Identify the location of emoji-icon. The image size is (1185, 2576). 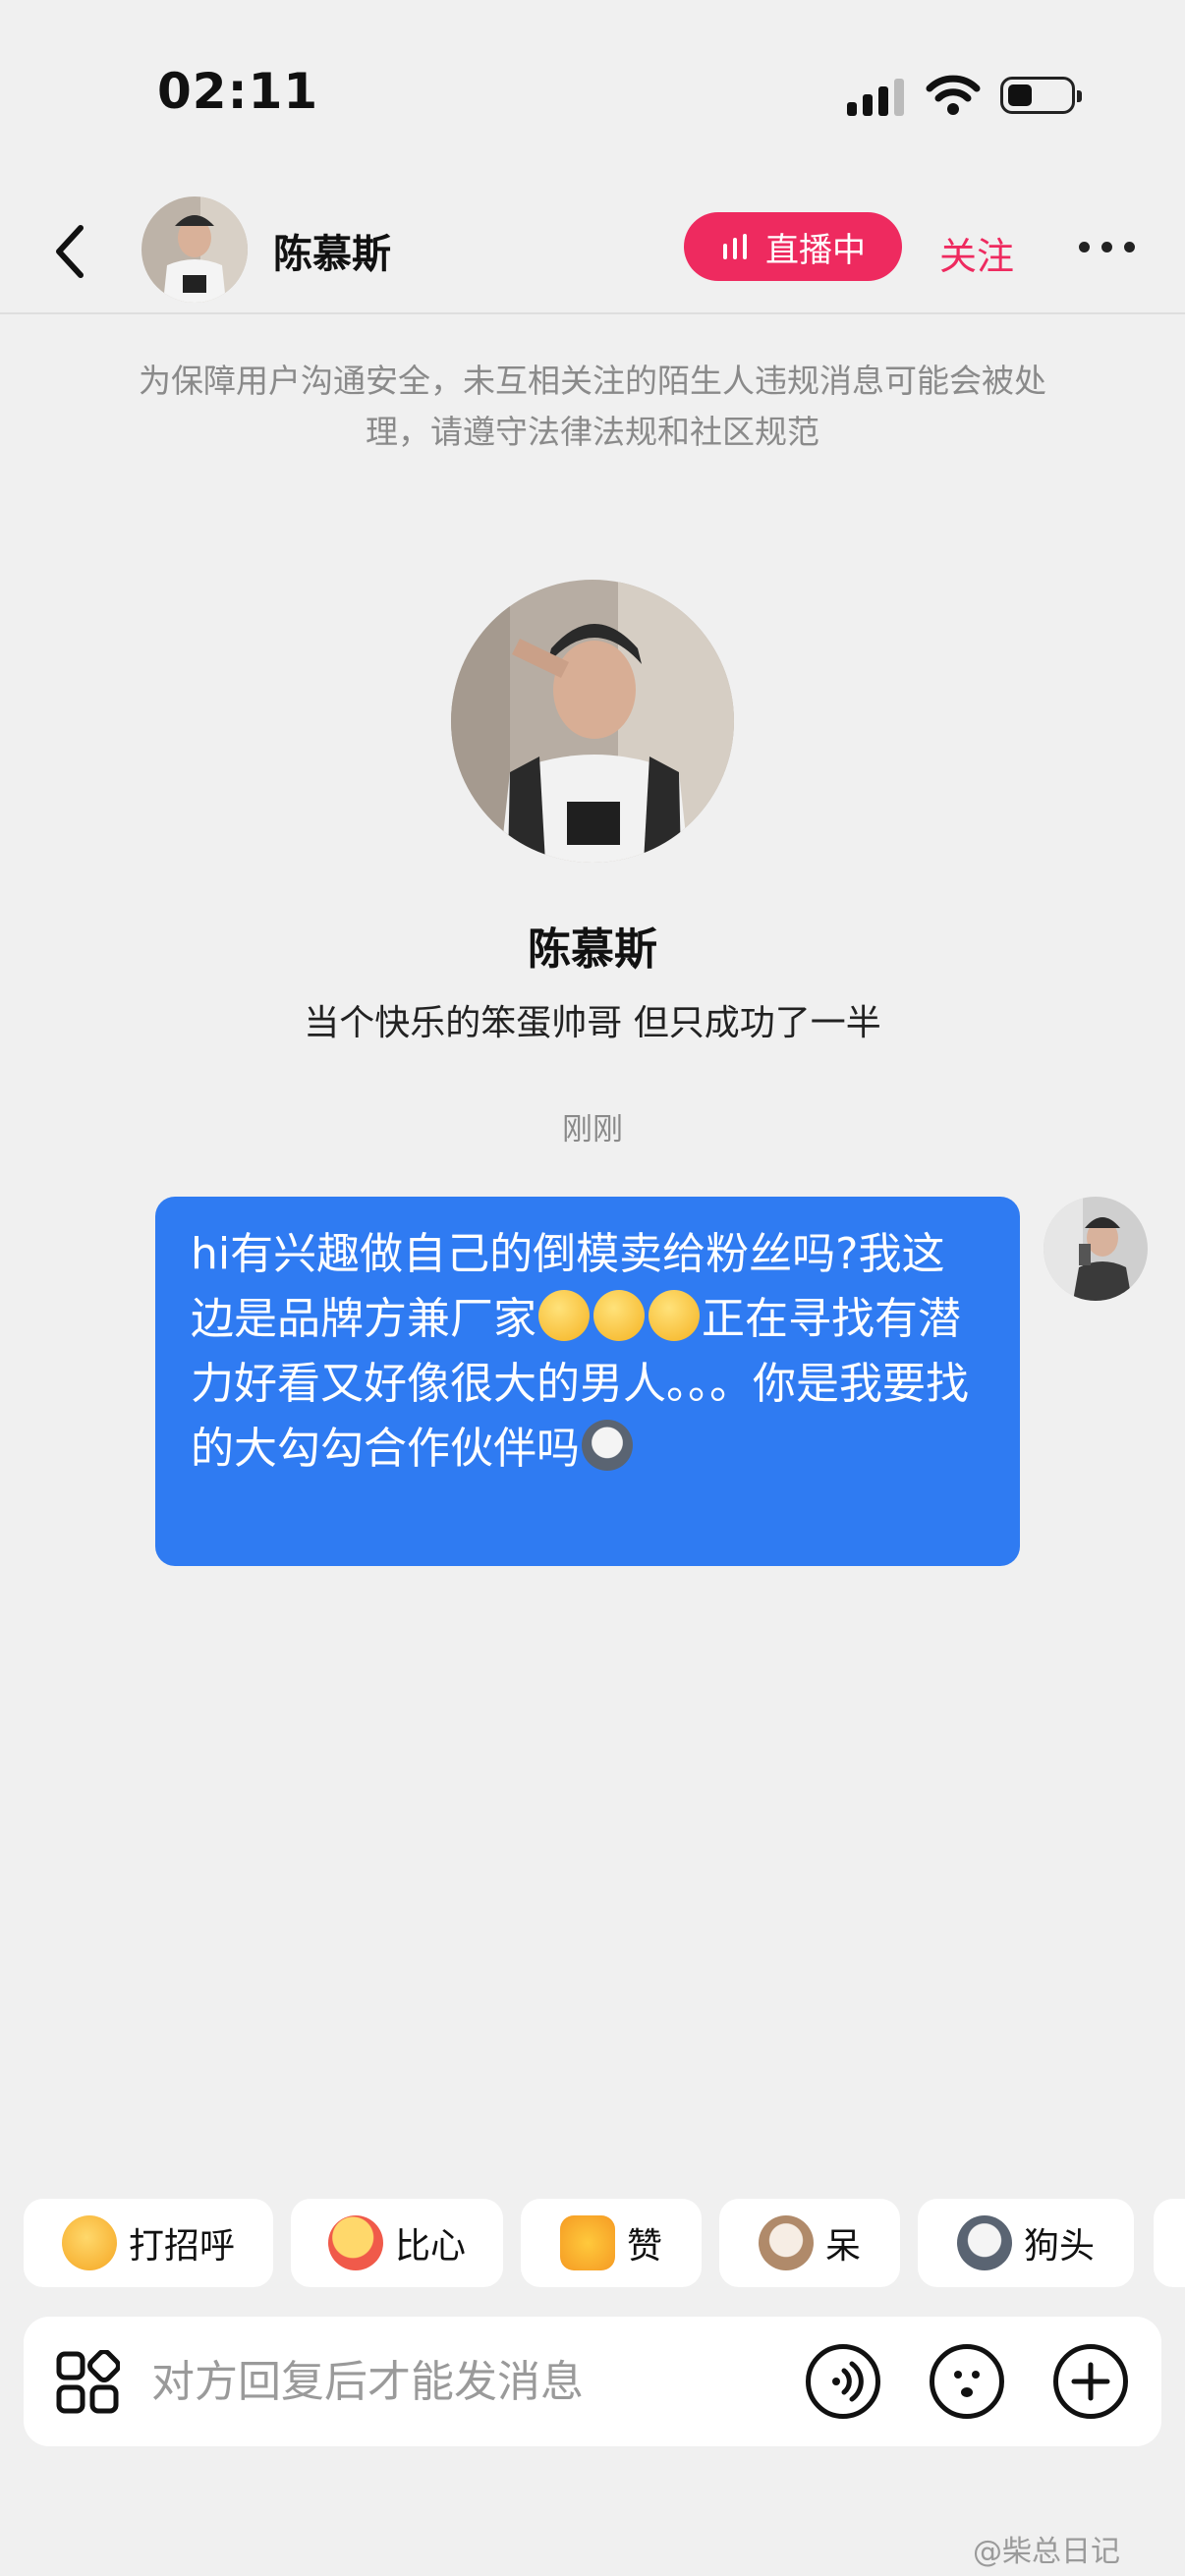
(967, 2381).